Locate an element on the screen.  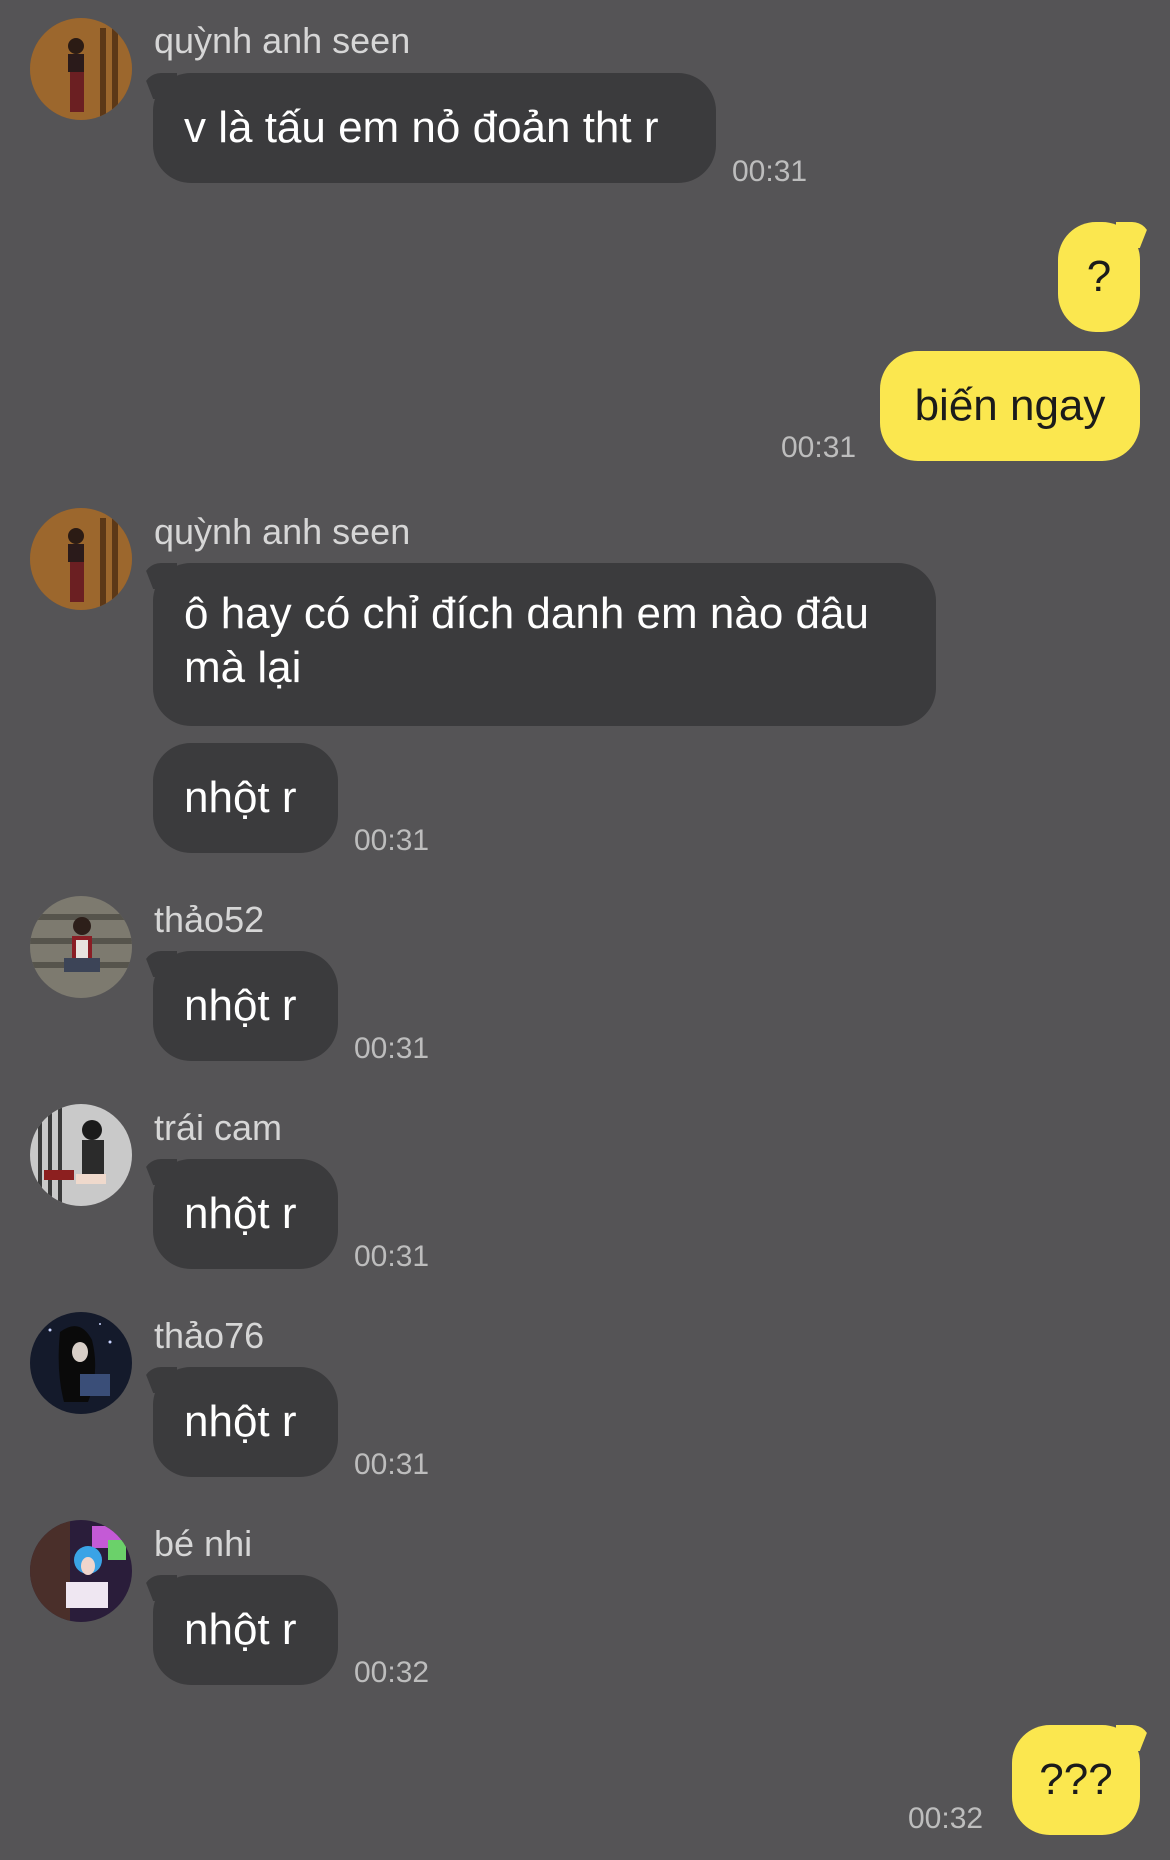
message-text: biến ngay is located at coordinates (1010, 405).